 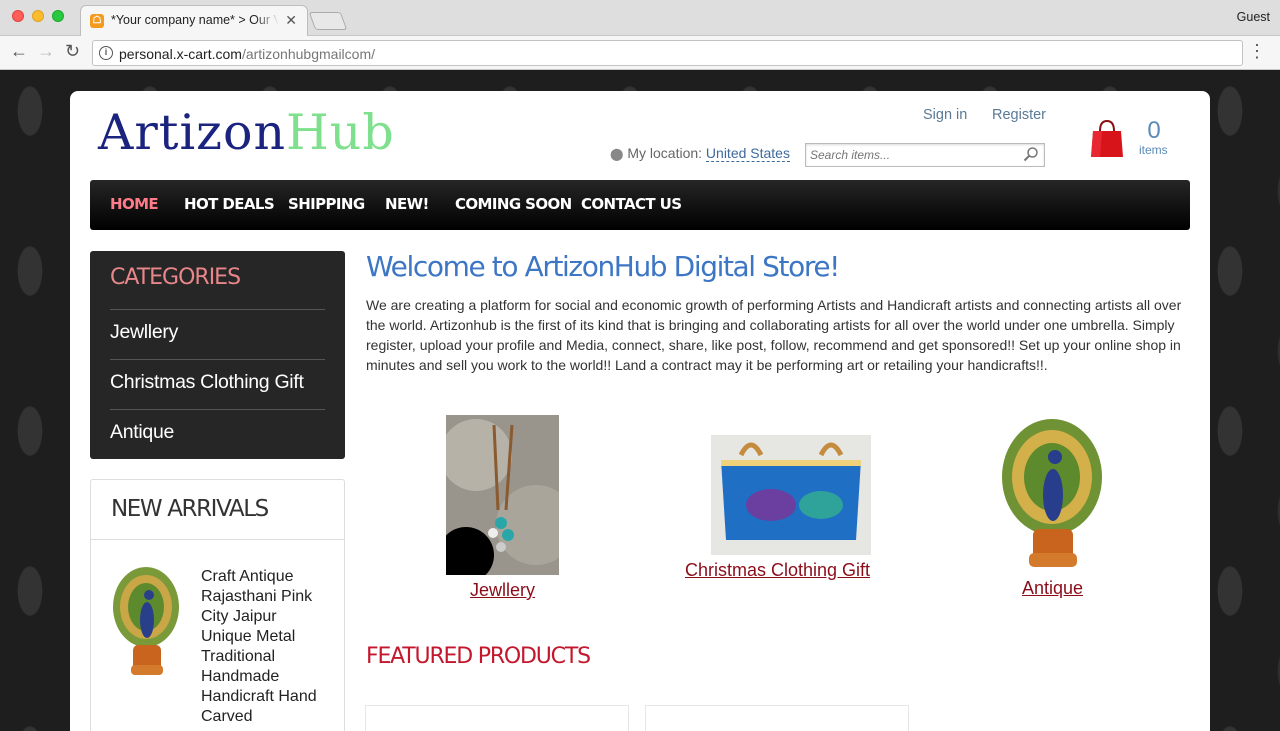 I want to click on category-tile-antique: Antique, so click(x=1052, y=508).